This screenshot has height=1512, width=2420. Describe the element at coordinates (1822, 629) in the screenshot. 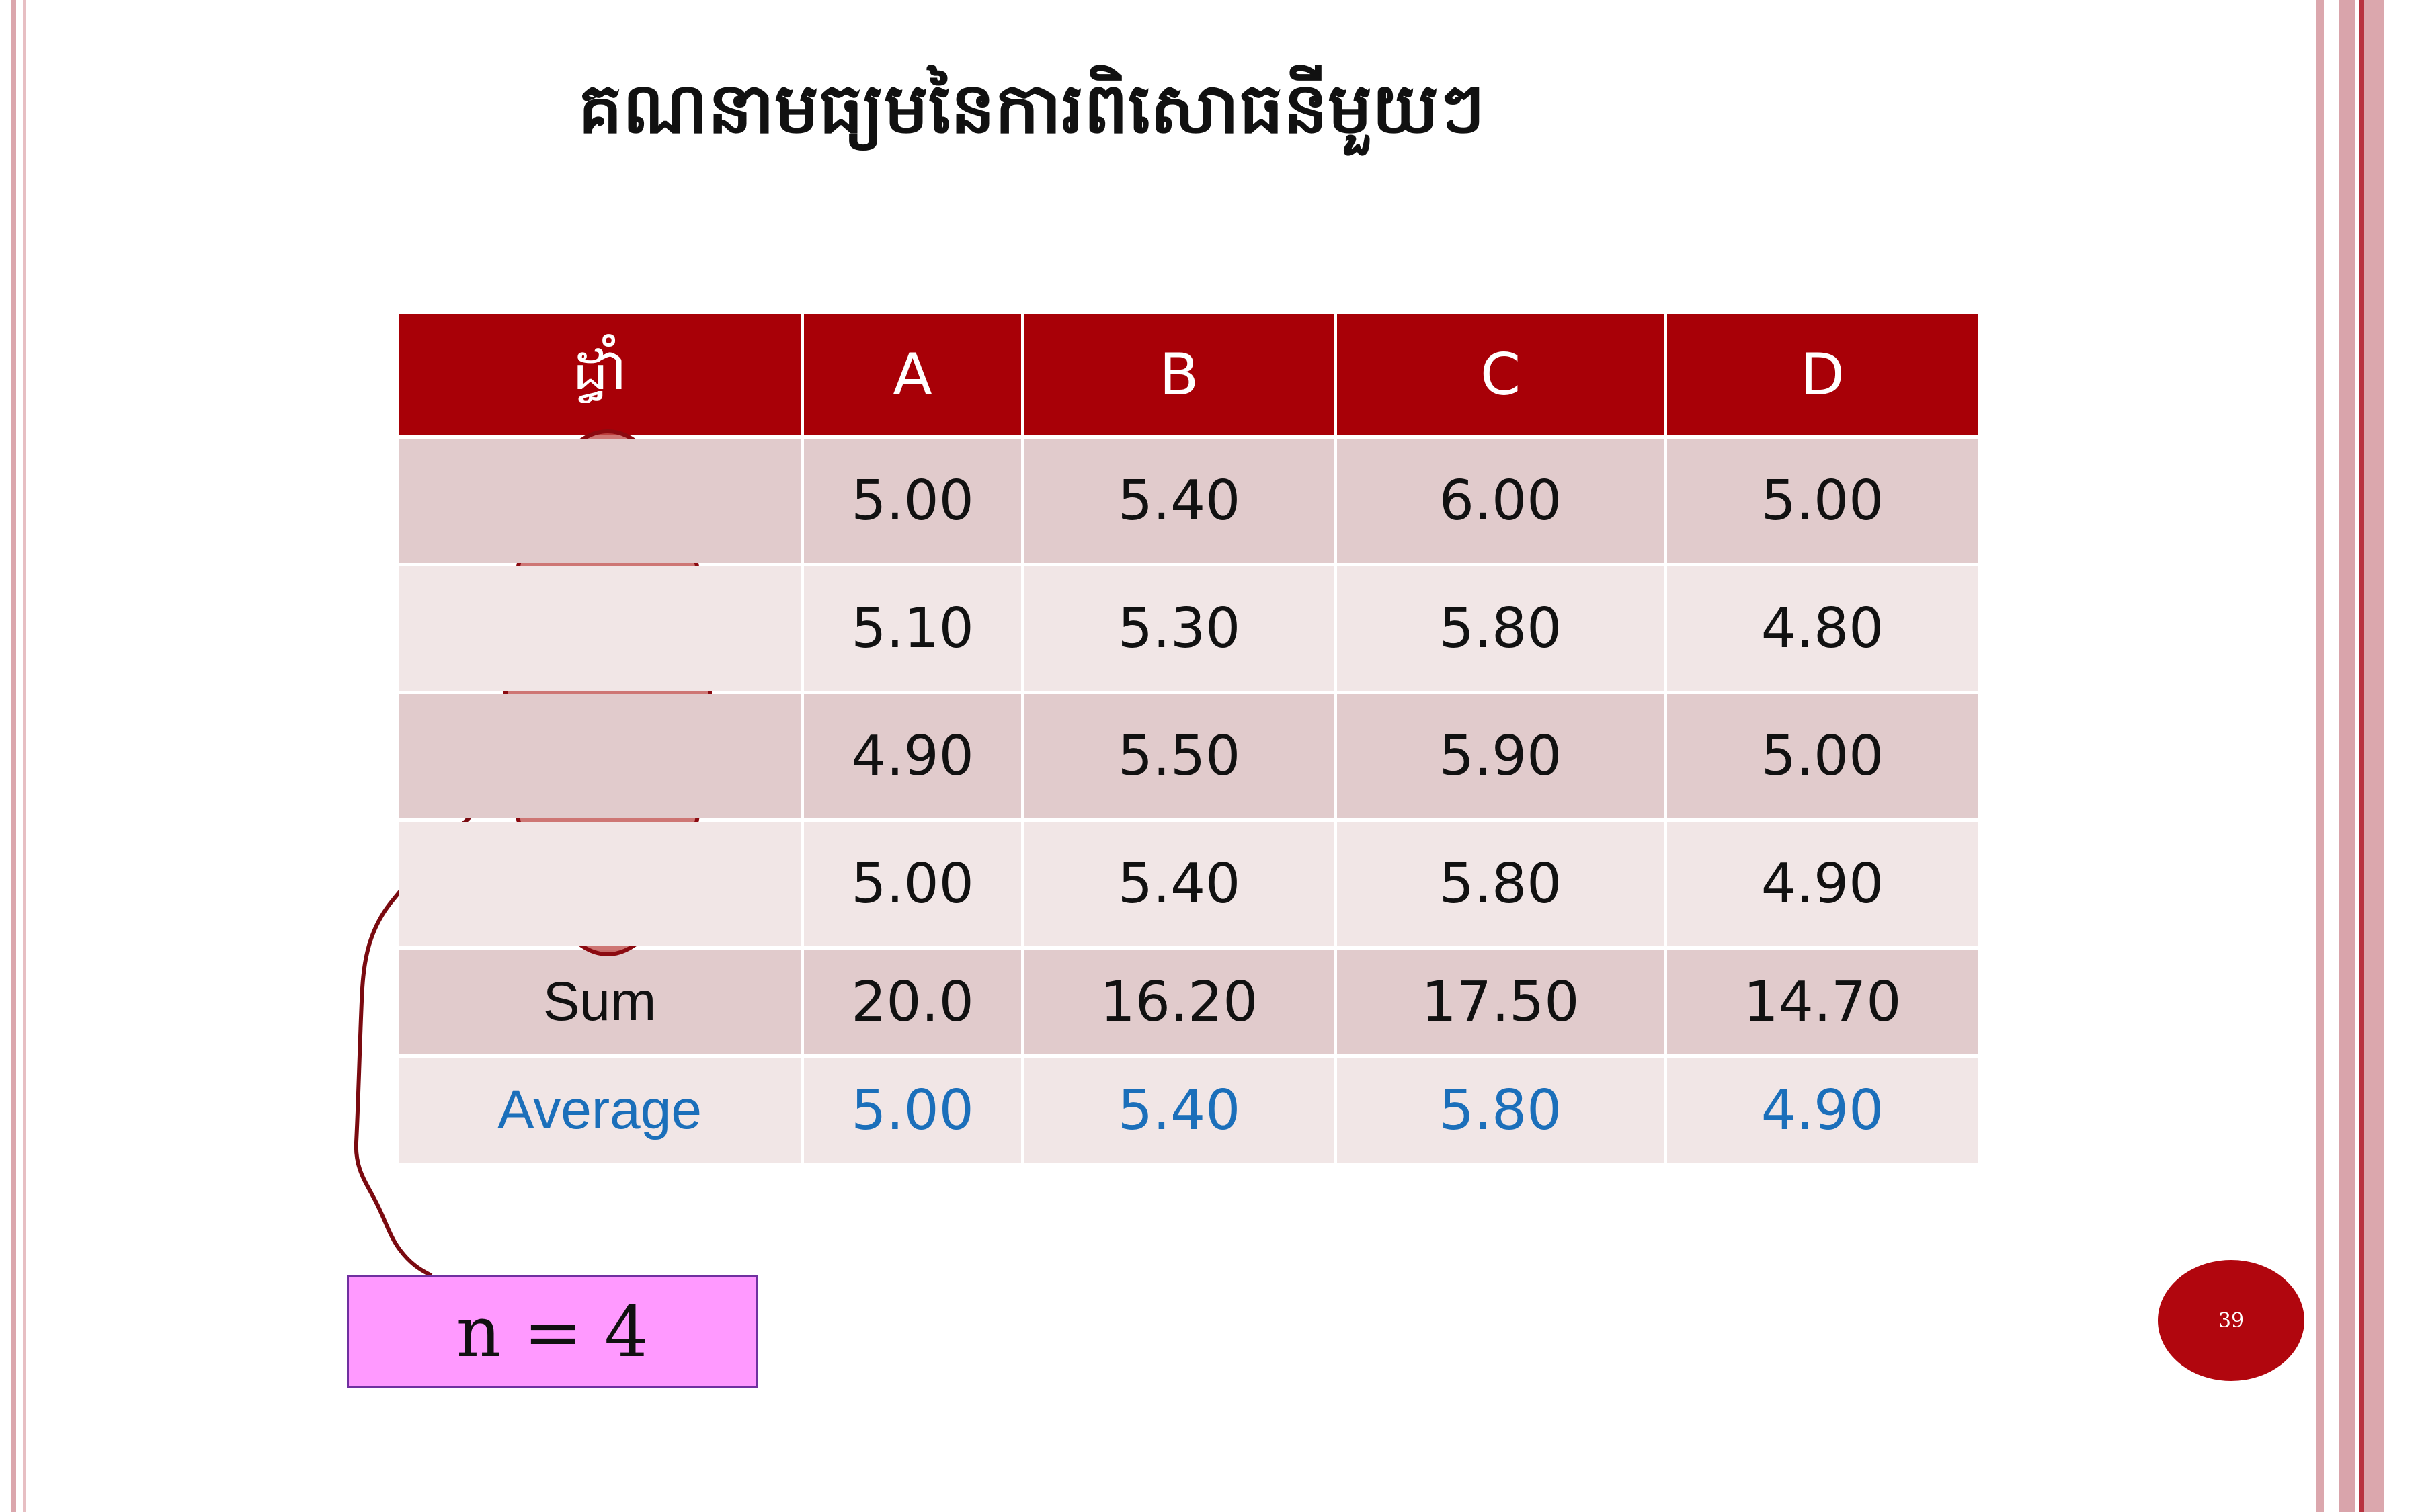

I see `value-cell: 4.80` at that location.